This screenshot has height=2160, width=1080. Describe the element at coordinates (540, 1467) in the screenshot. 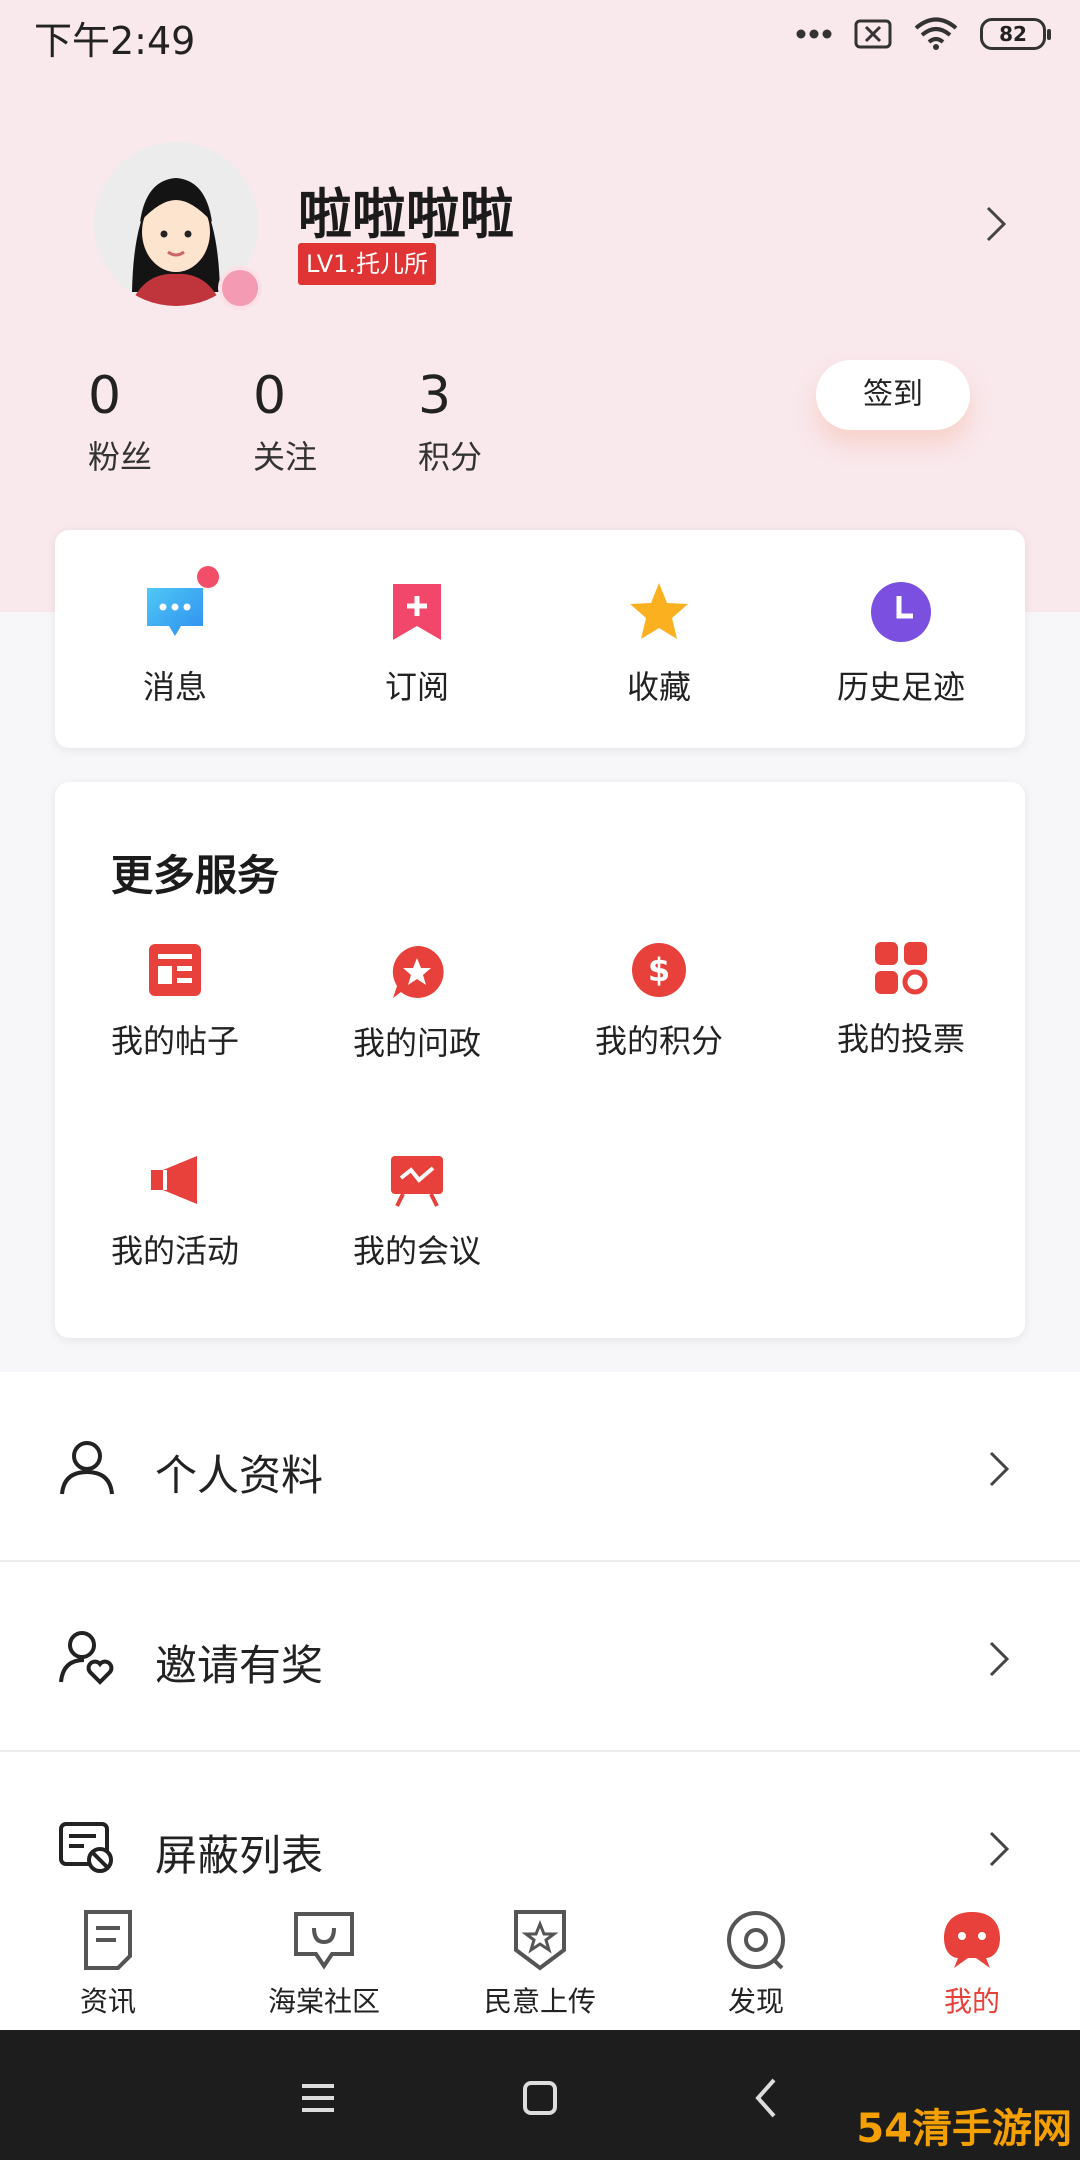

I see `menu-row-profile: 个人资料` at that location.